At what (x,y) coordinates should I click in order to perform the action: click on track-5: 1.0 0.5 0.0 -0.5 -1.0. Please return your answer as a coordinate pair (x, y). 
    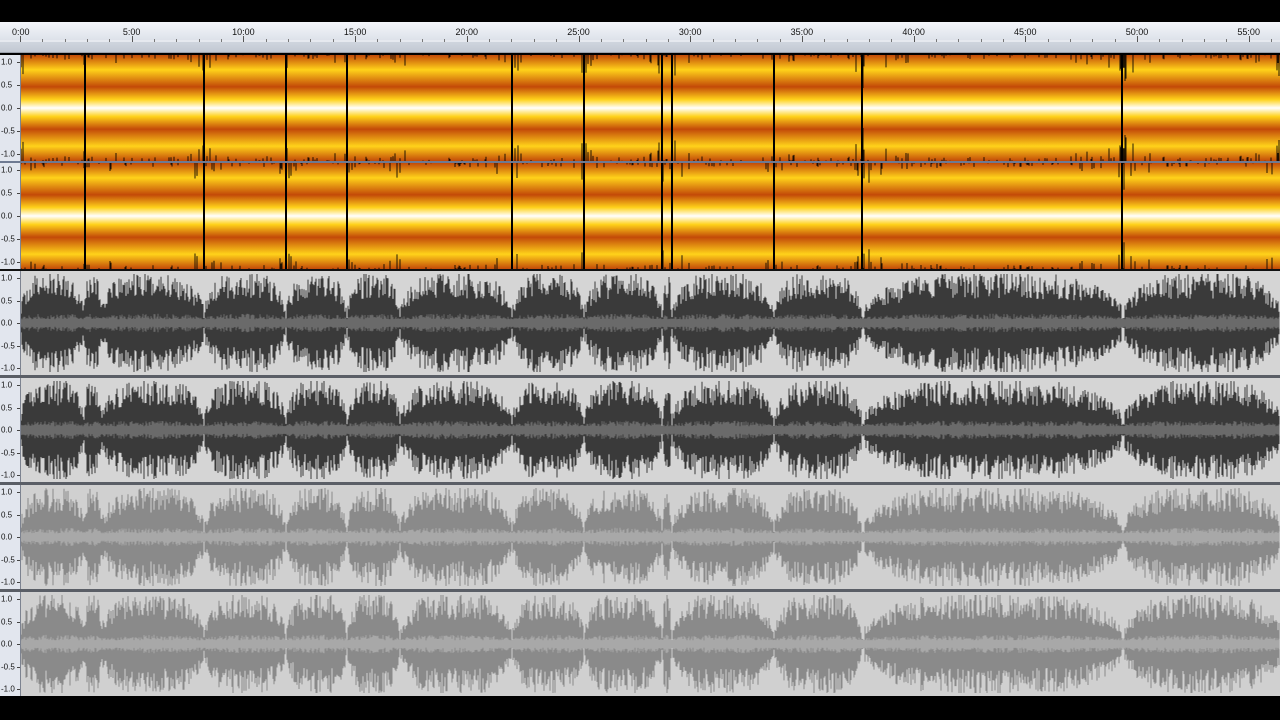
    Looking at the image, I should click on (640, 537).